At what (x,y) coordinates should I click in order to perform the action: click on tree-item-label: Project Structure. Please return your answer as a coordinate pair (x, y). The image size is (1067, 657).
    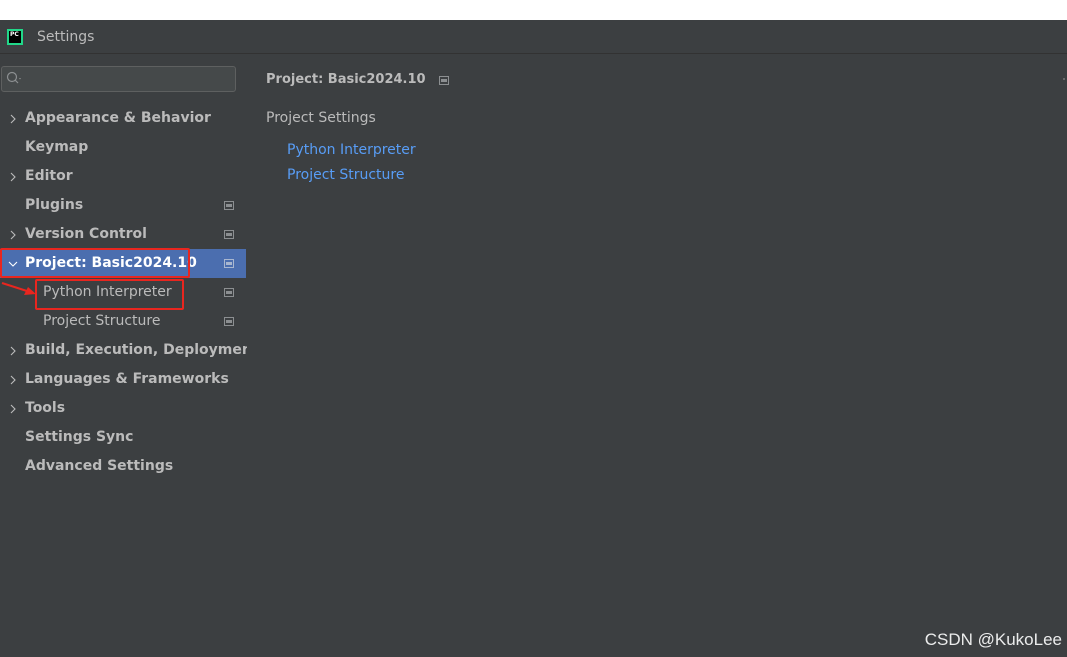
    Looking at the image, I should click on (102, 321).